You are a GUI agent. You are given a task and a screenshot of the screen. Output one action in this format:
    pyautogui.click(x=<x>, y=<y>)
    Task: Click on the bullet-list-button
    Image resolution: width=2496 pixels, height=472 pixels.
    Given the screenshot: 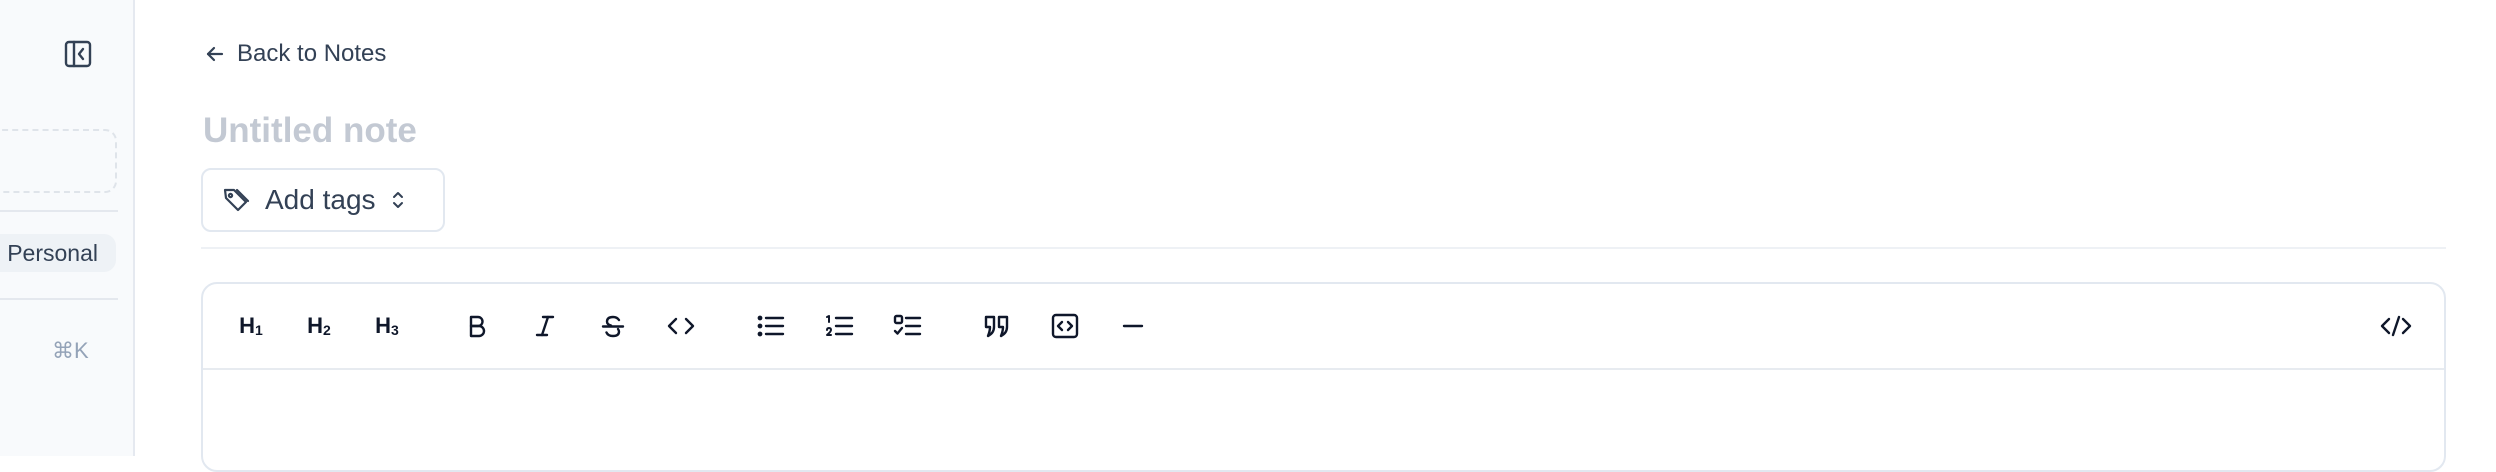 What is the action you would take?
    pyautogui.click(x=771, y=326)
    